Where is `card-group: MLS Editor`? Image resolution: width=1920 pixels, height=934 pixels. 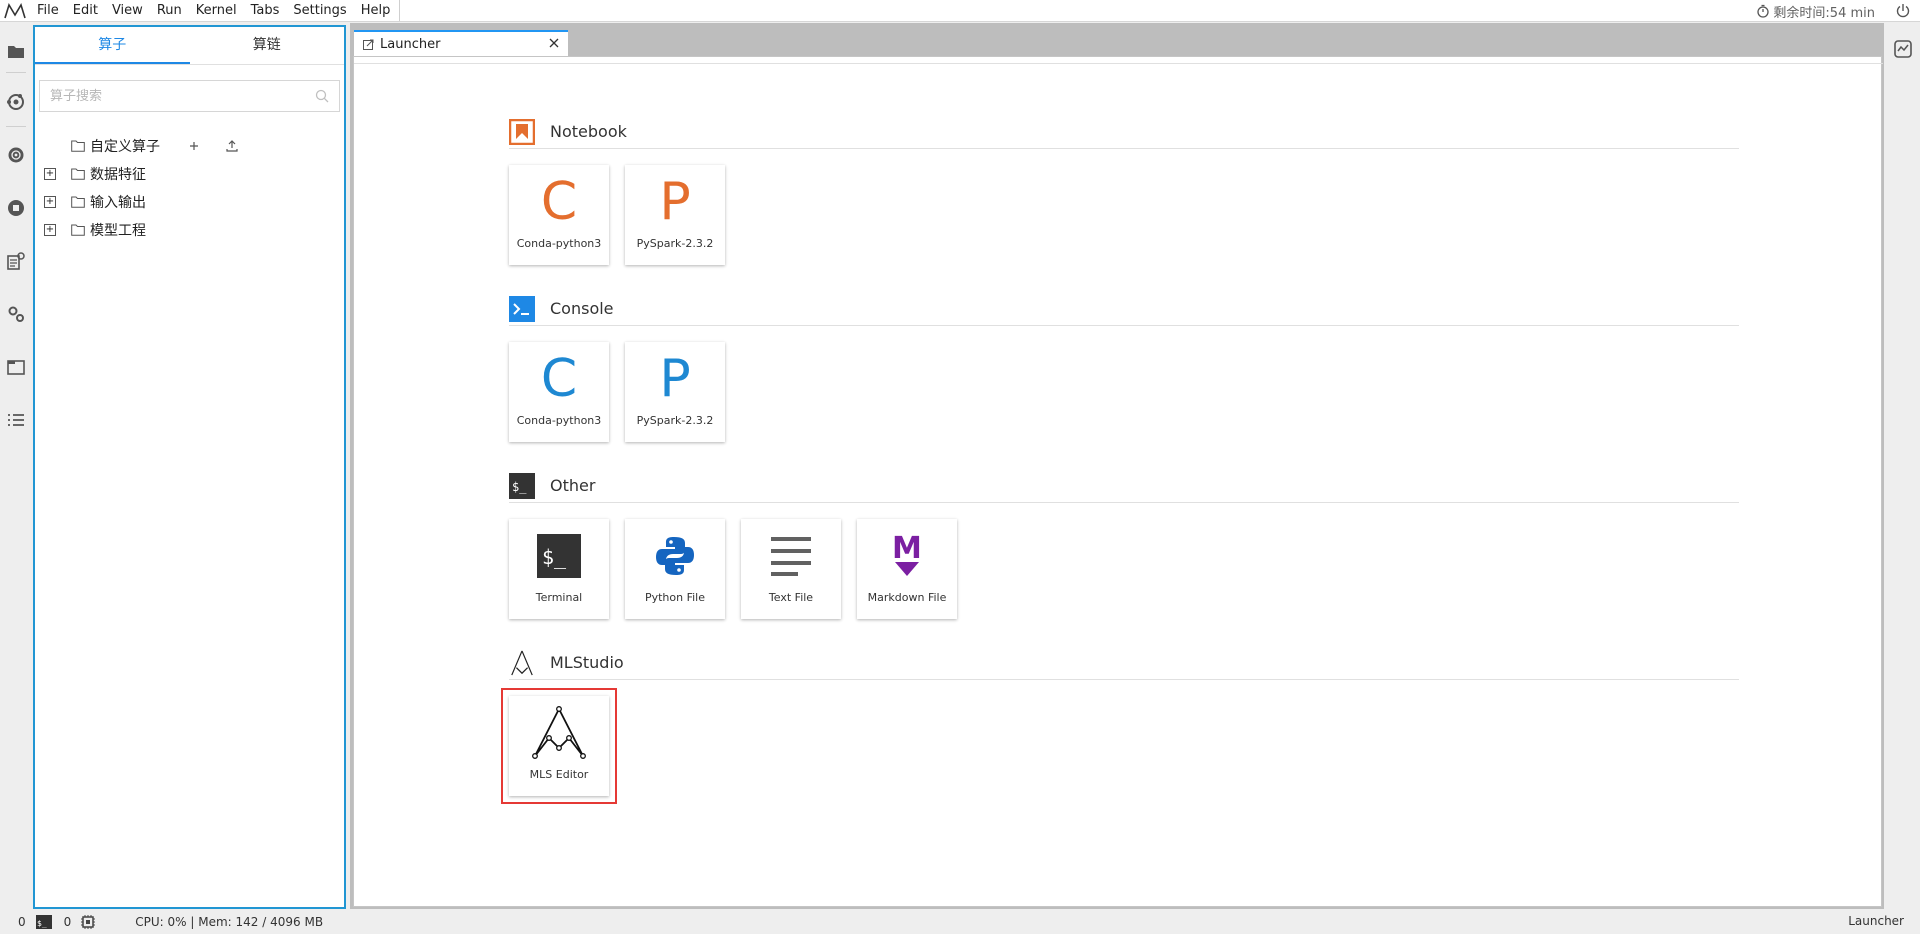
card-group: MLS Editor is located at coordinates (1120, 746).